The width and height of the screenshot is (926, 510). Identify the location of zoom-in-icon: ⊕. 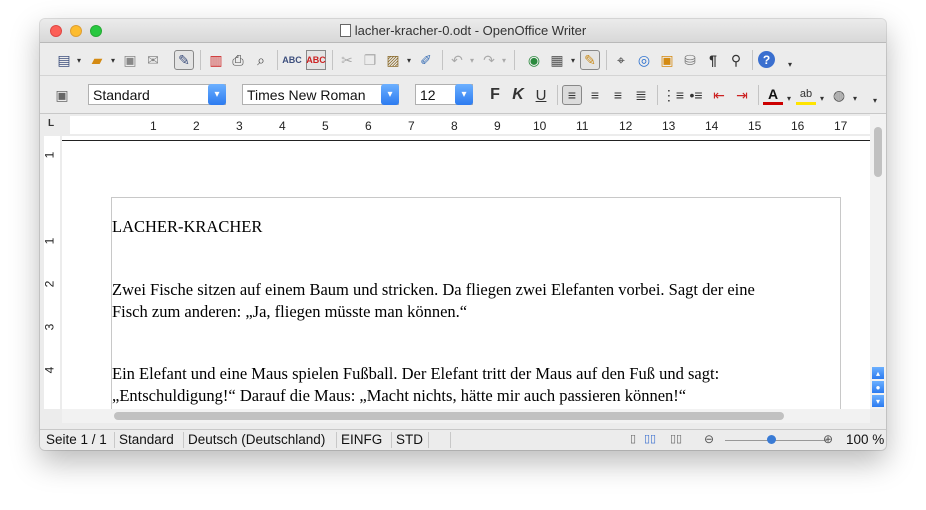
(828, 439).